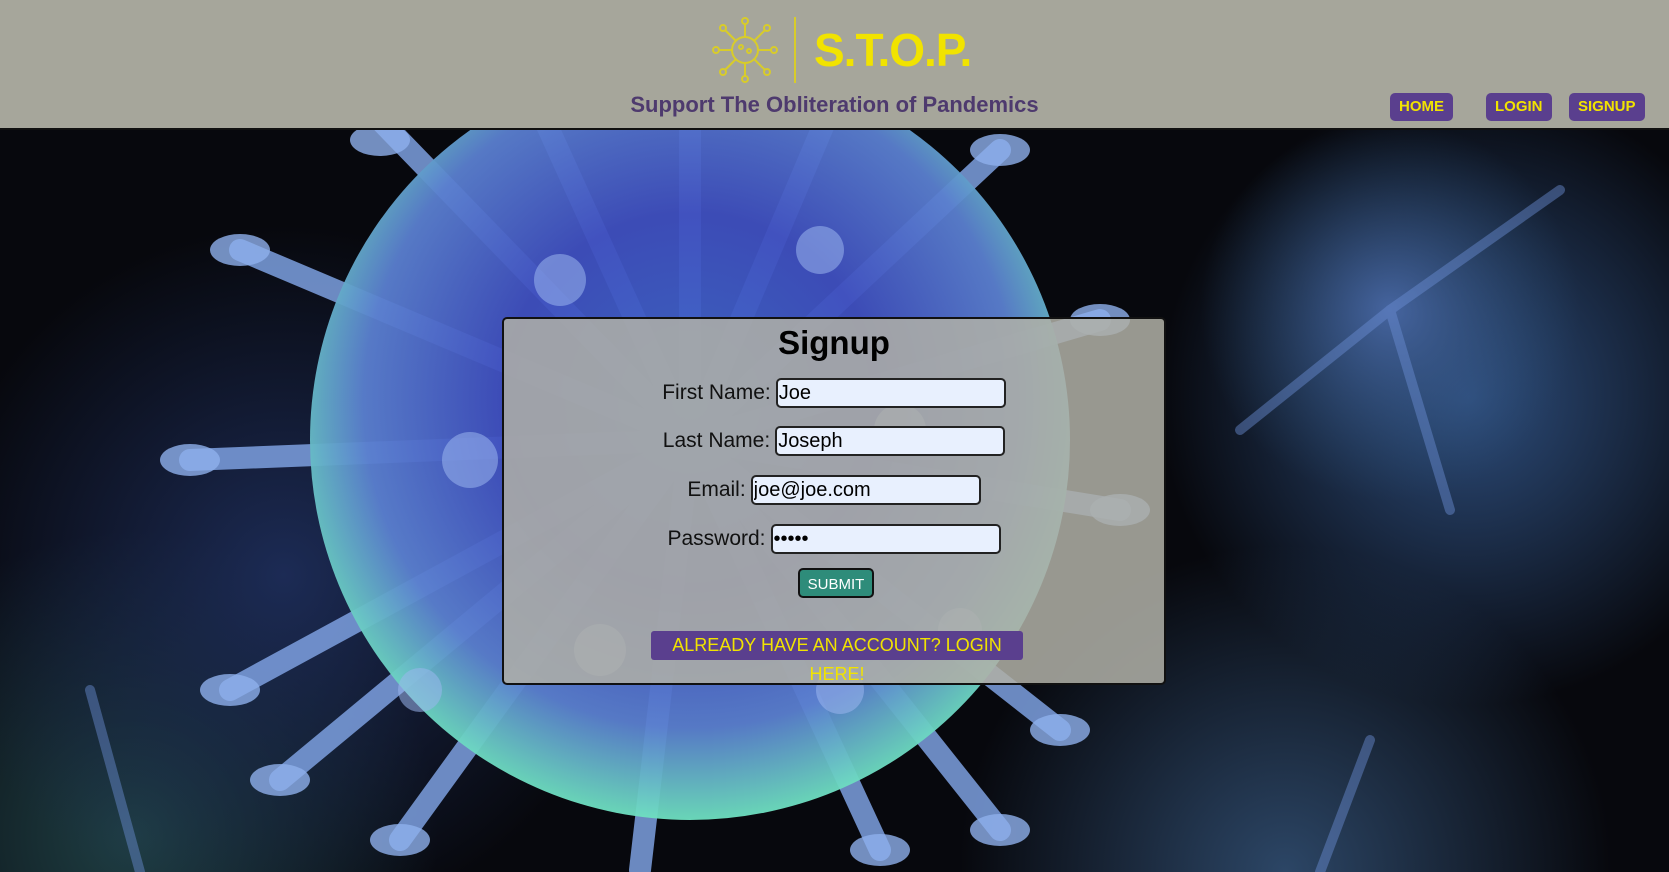 This screenshot has width=1669, height=872. I want to click on brand: S.T.O.P., so click(841, 50).